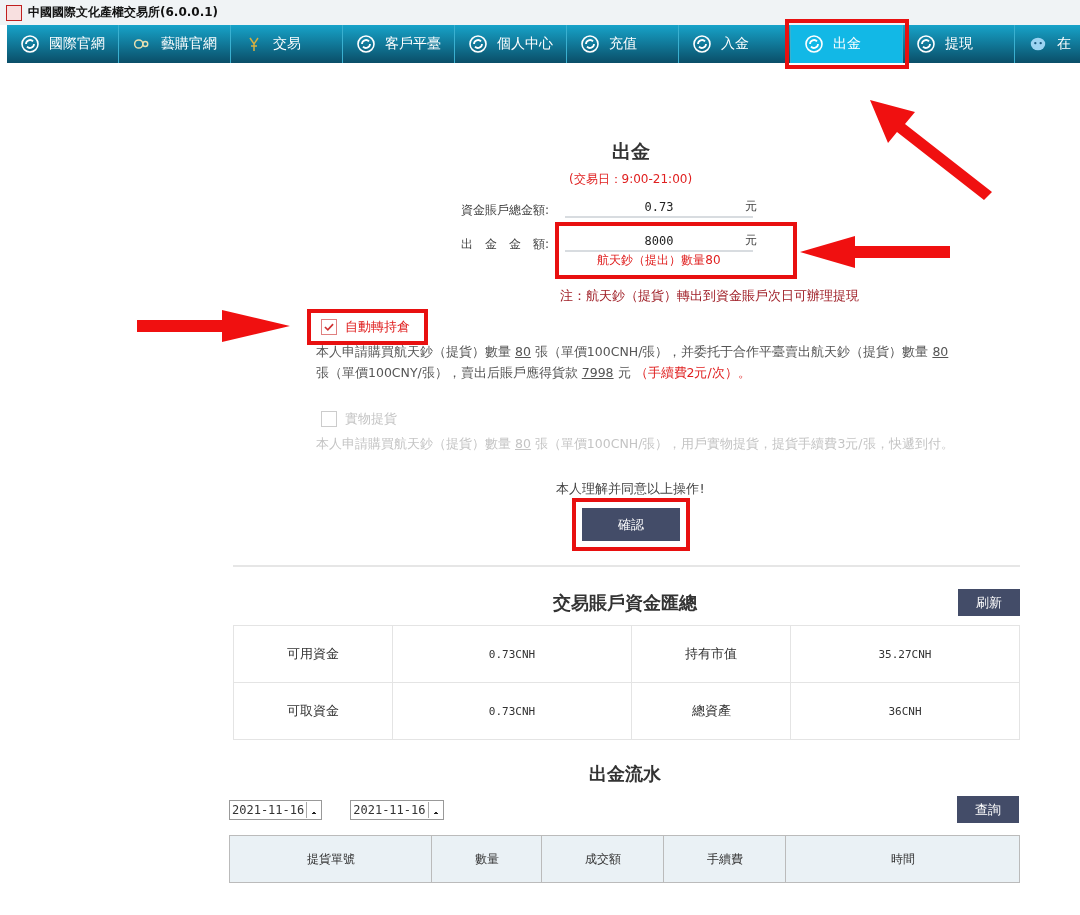 The image size is (1080, 915). Describe the element at coordinates (329, 327) in the screenshot. I see `checkbox` at that location.